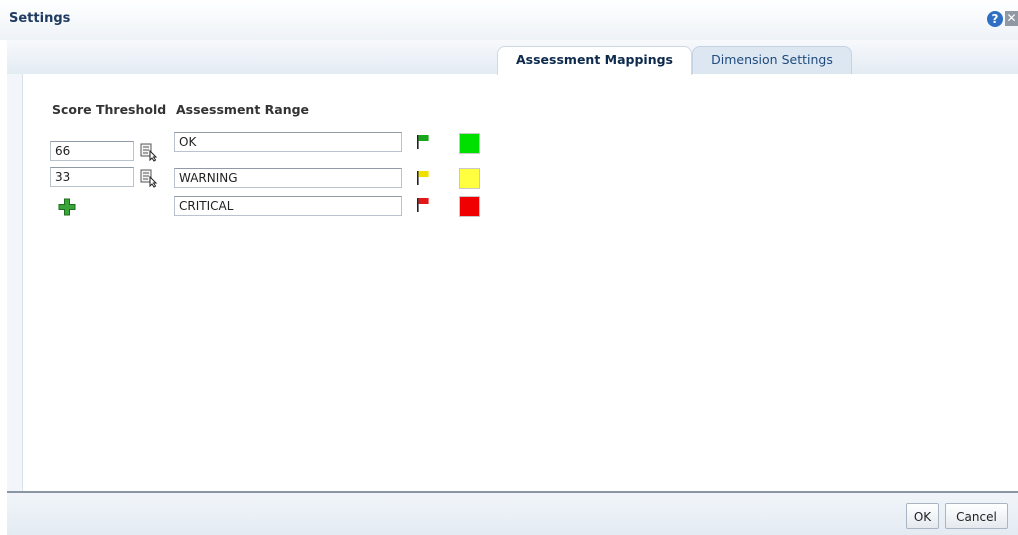 The width and height of the screenshot is (1018, 535). What do you see at coordinates (922, 516) in the screenshot?
I see `ok-button: OK` at bounding box center [922, 516].